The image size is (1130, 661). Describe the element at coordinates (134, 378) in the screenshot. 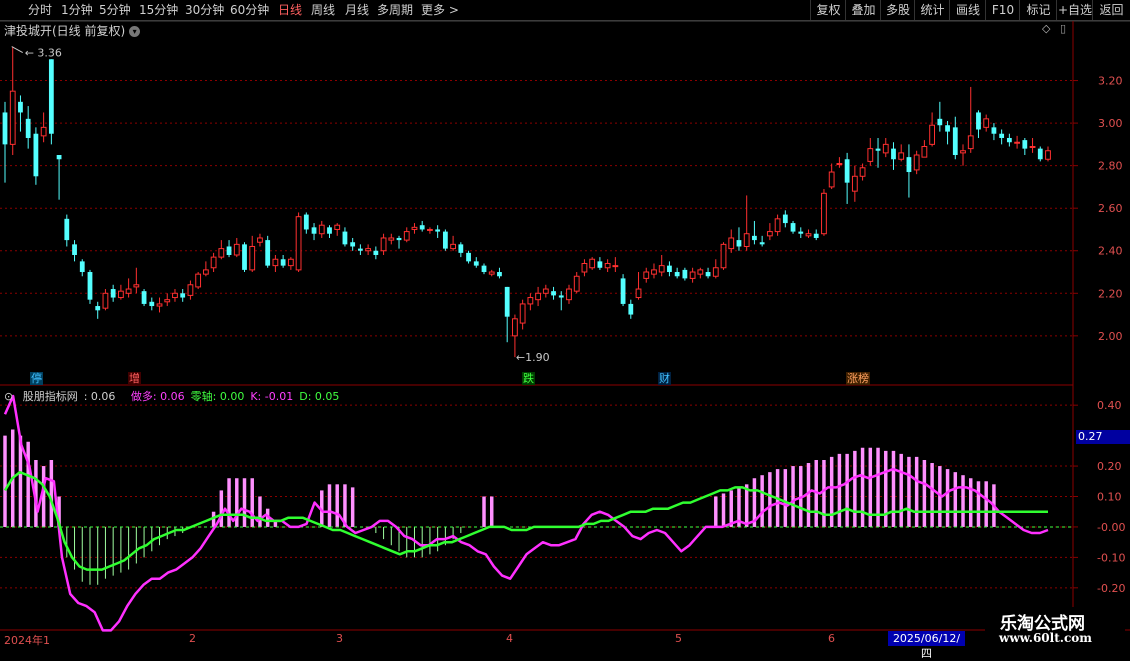

I see `event-marker: 增` at that location.